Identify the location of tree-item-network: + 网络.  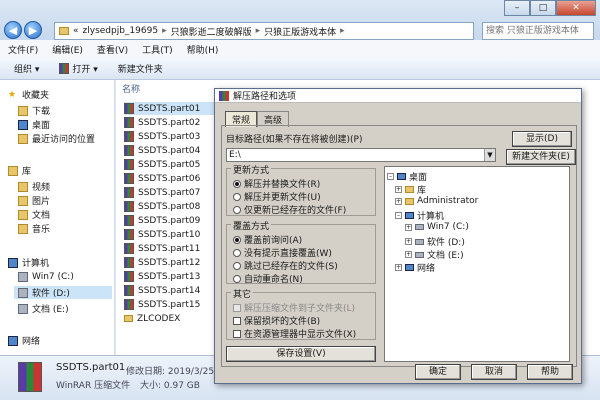
(415, 267).